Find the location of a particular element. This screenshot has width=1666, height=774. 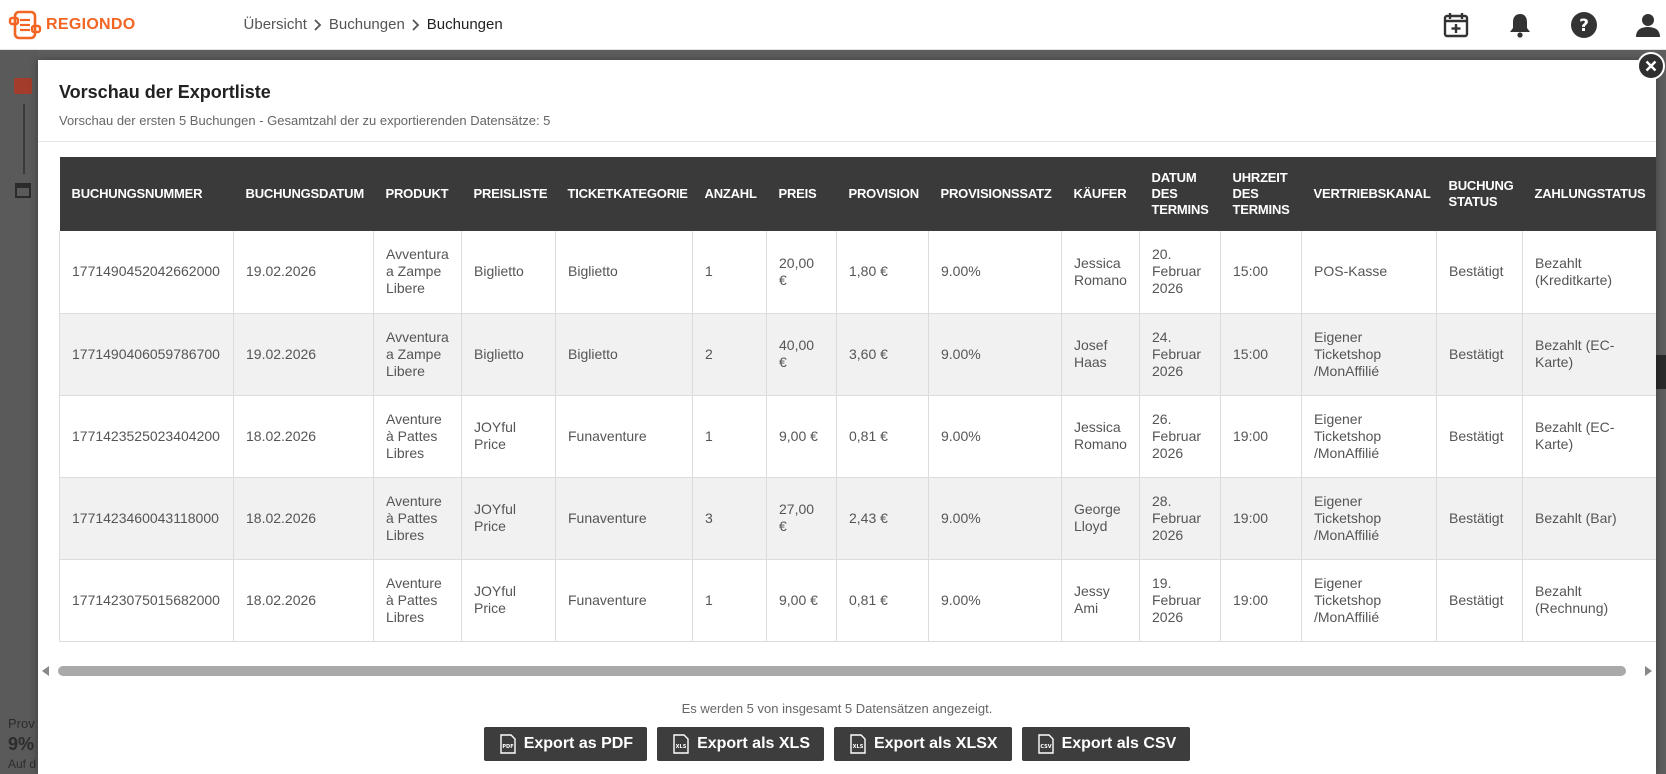

help-icon: ? is located at coordinates (1584, 25).